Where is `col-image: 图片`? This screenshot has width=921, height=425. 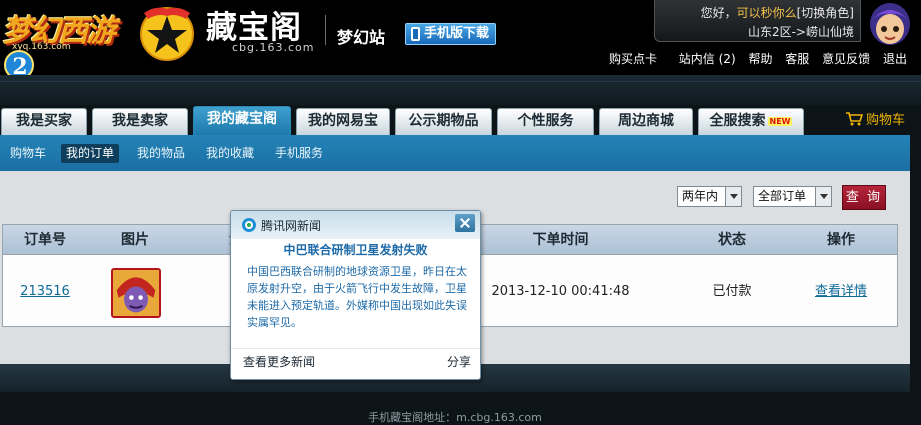 col-image: 图片 is located at coordinates (135, 240).